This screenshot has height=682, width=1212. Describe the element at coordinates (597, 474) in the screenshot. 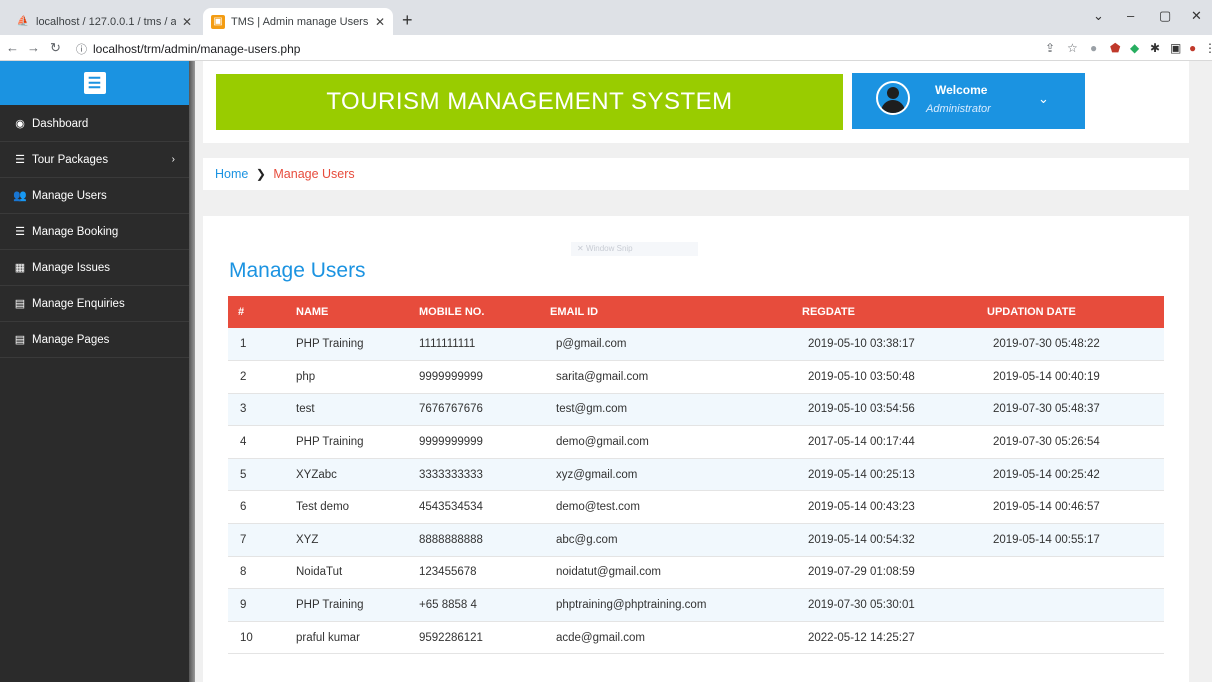

I see `table-cell: xyz@gmail.com` at that location.